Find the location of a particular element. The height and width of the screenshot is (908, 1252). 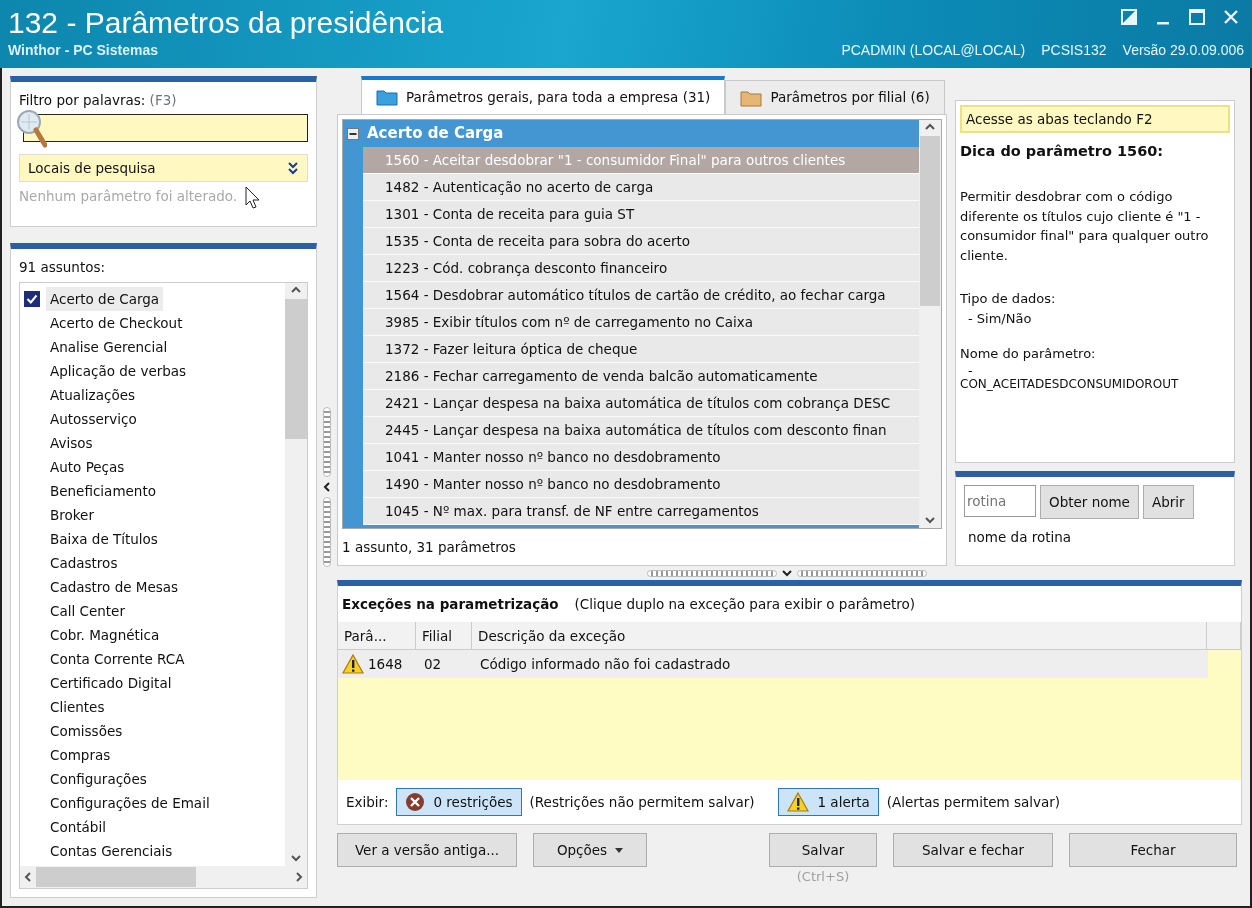

shortcut-label: (Ctrl+S) is located at coordinates (823, 877).